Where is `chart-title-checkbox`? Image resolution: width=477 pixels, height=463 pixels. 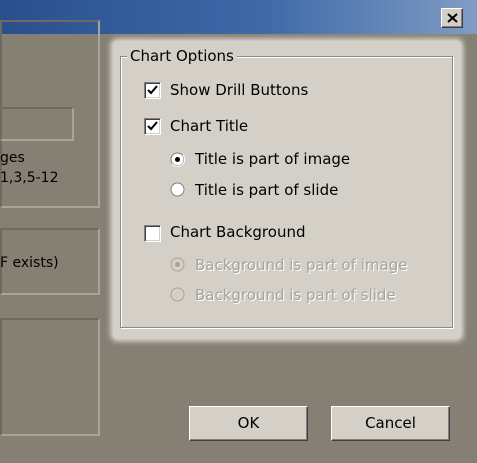
chart-title-checkbox is located at coordinates (152, 126).